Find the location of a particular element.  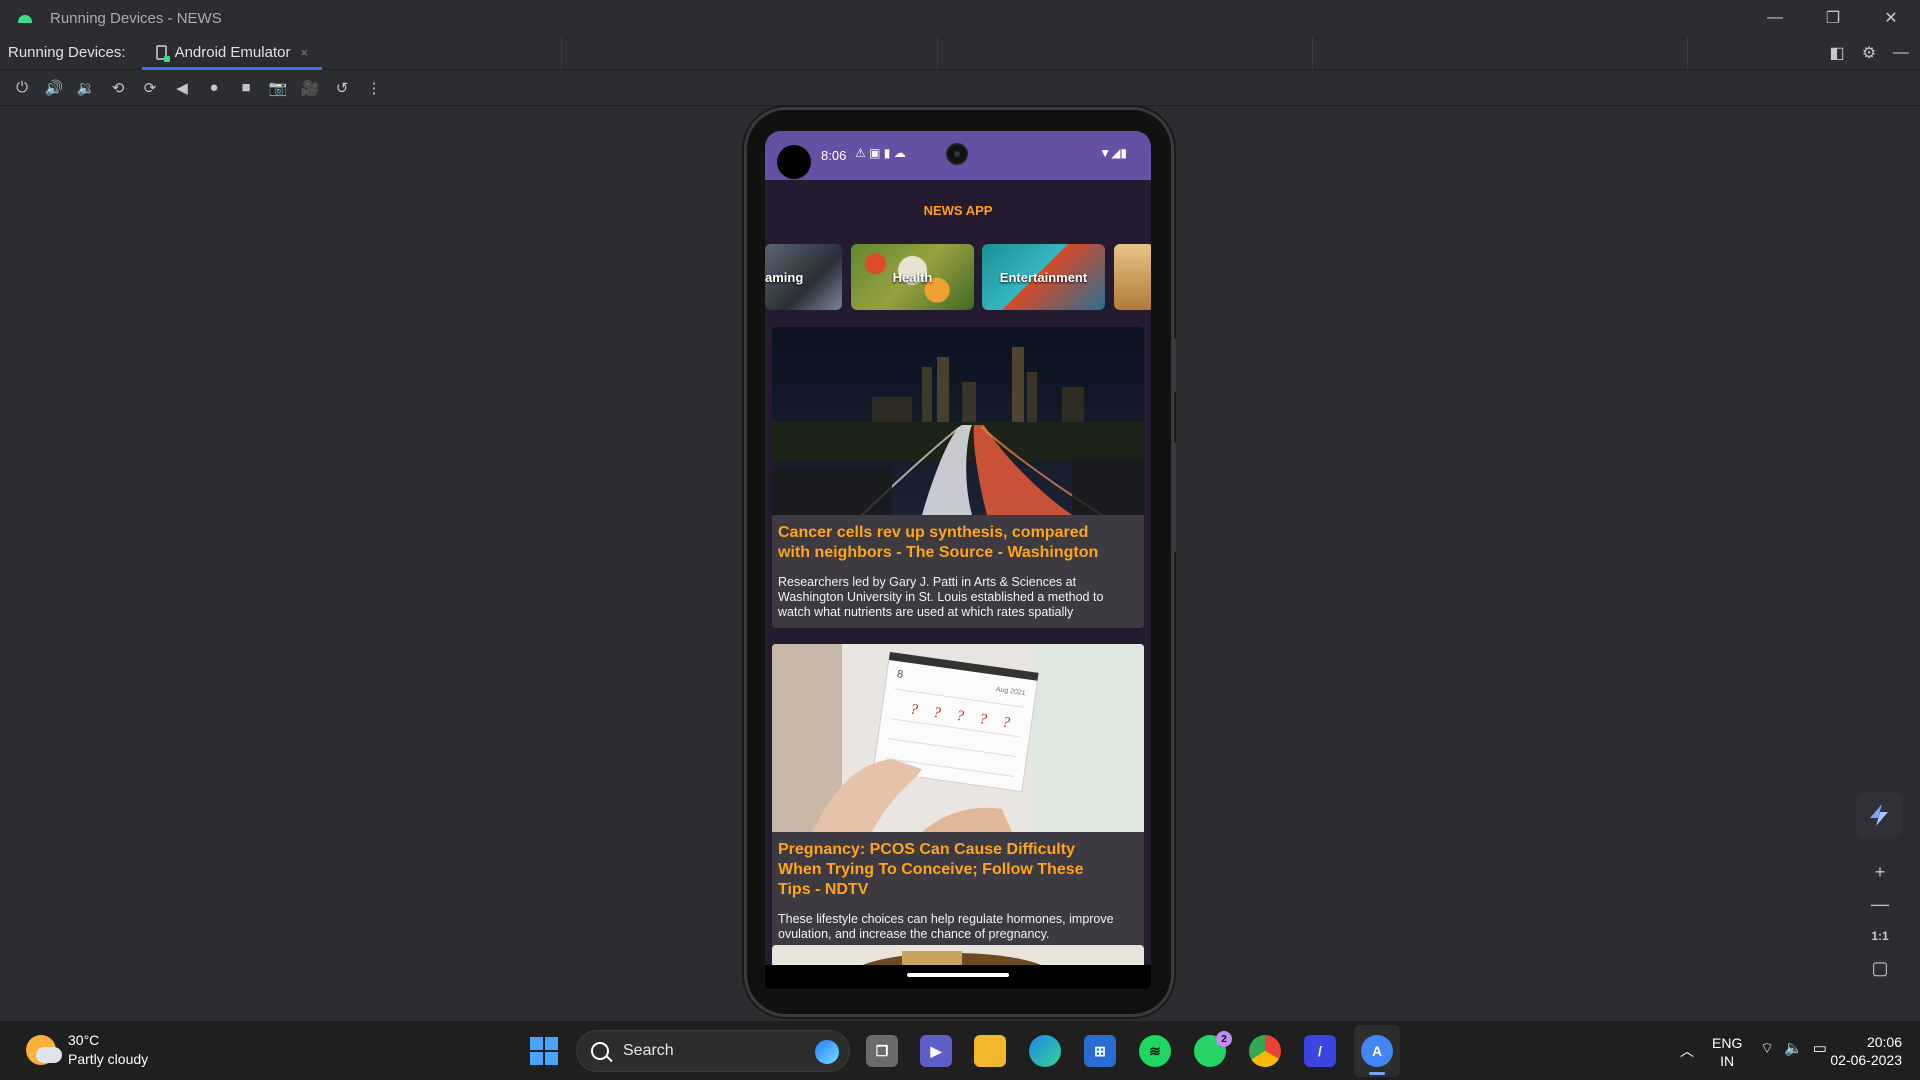

power-icon: ⏻ is located at coordinates (22, 88).